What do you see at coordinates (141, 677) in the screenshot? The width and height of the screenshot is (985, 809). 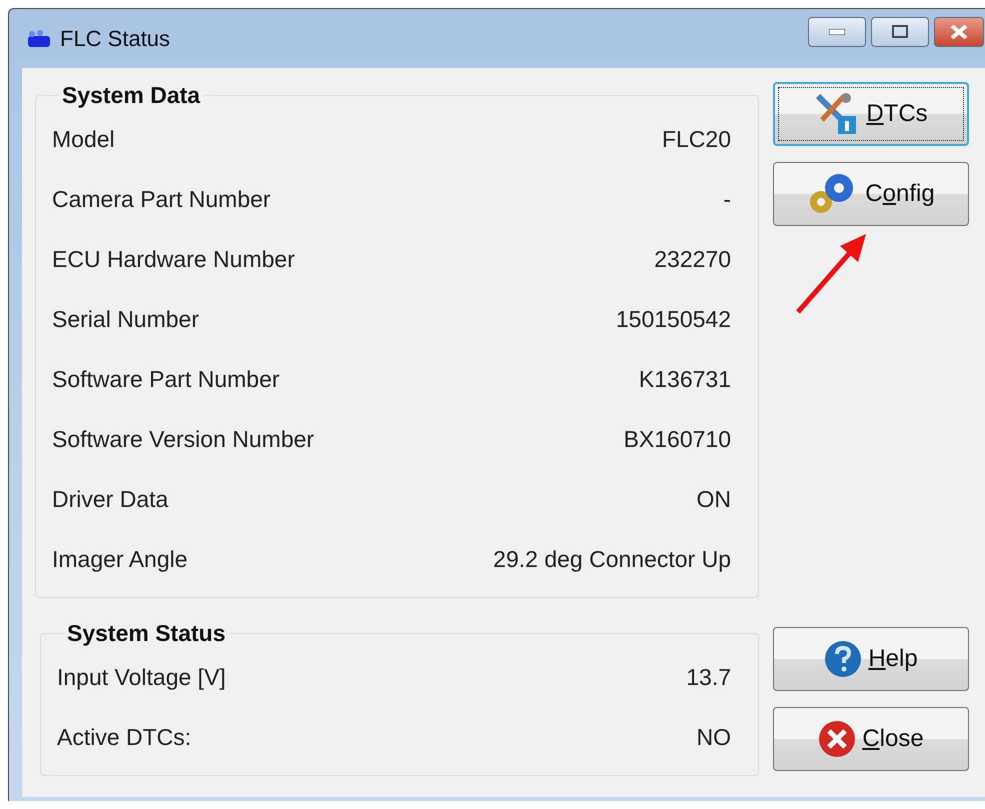 I see `field-label: Input Voltage [V]` at bounding box center [141, 677].